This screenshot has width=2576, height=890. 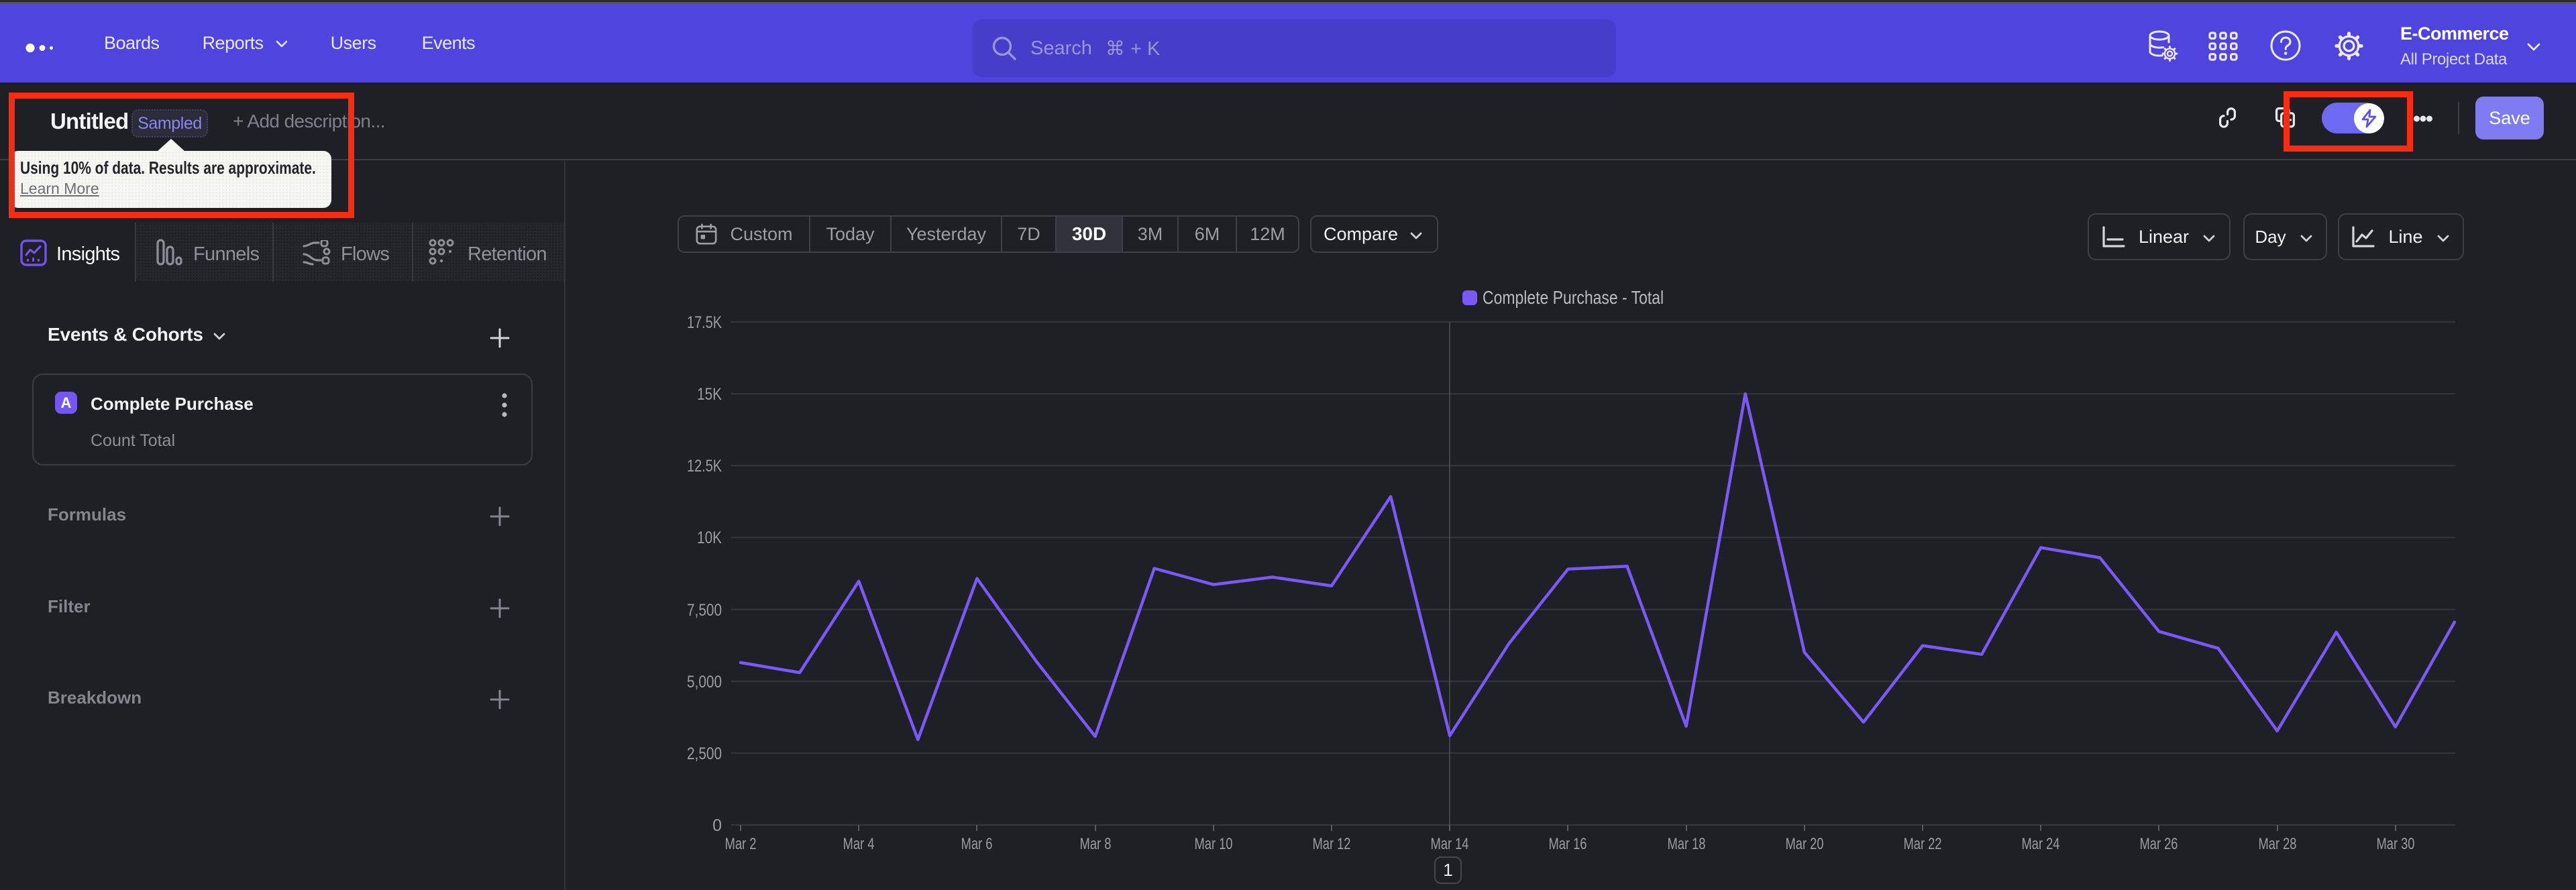 What do you see at coordinates (1450, 844) in the screenshot?
I see `svg-text: Mar 14` at bounding box center [1450, 844].